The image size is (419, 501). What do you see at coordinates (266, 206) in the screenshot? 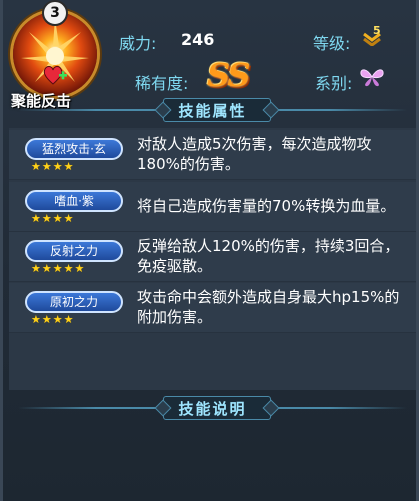
I see `trait-description: 将自己造成伤害量的70%转换为血量。` at bounding box center [266, 206].